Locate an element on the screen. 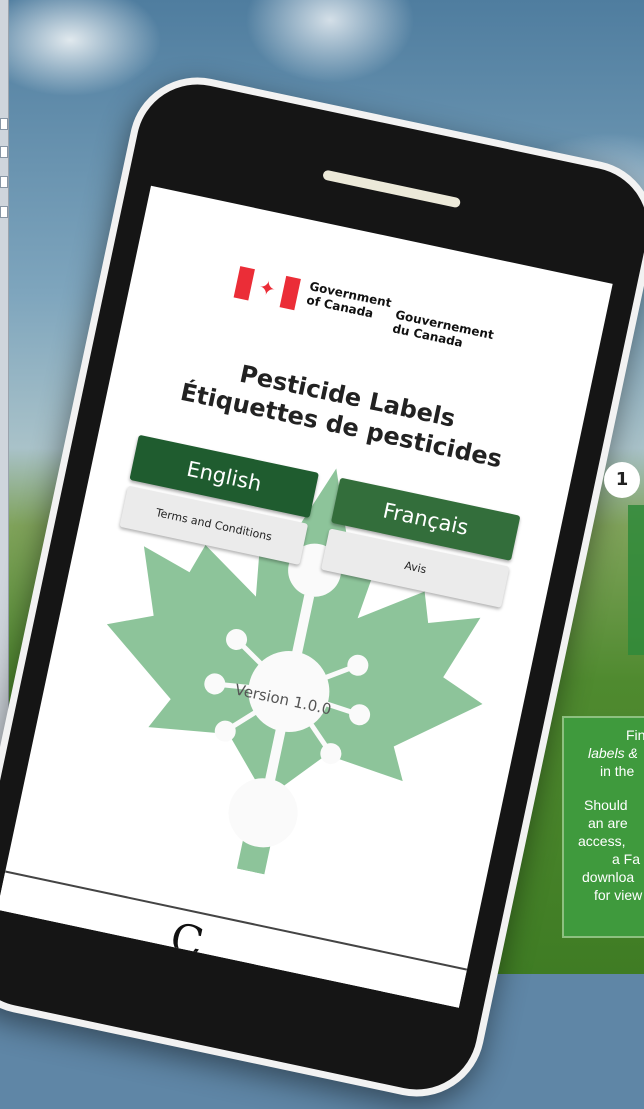  canada-flag-icon: ✦ is located at coordinates (267, 288).